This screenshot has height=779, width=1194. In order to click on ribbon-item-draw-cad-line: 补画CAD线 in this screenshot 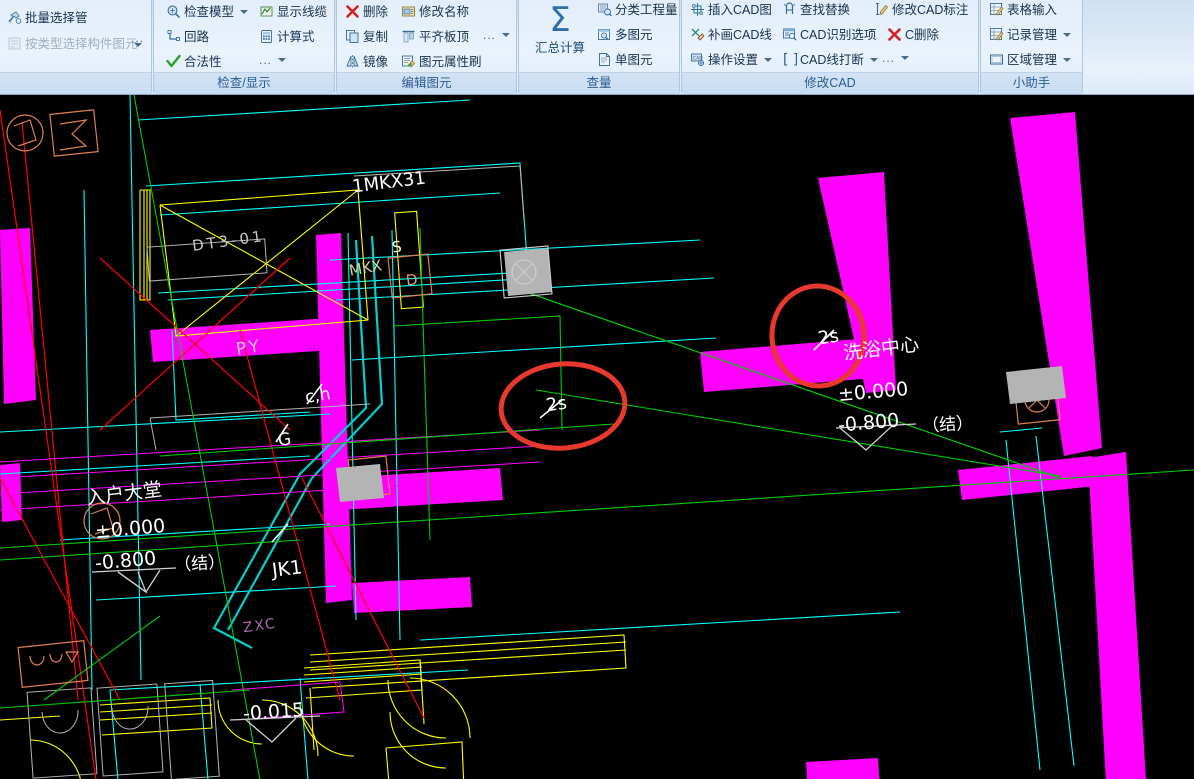, I will do `click(731, 34)`.